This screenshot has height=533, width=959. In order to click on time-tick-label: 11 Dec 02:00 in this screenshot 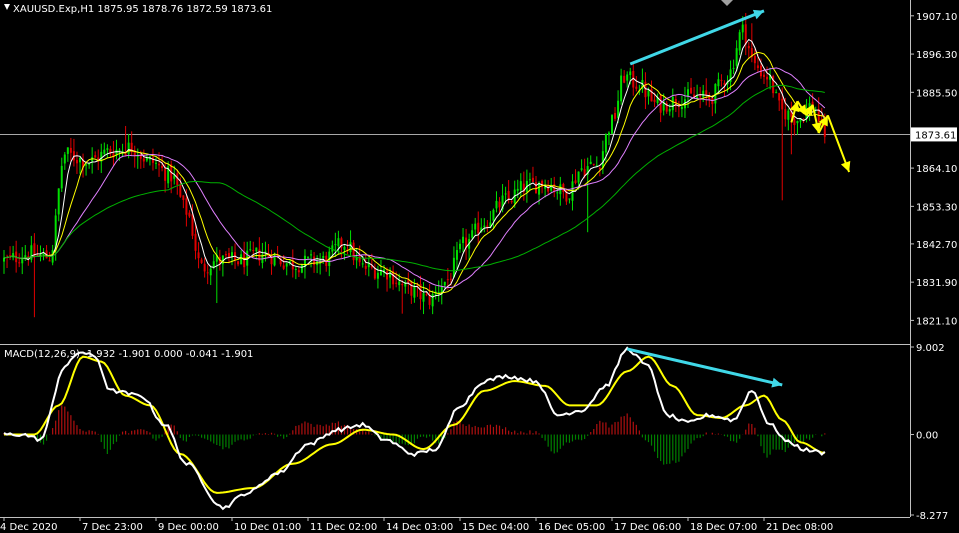, I will do `click(343, 527)`.